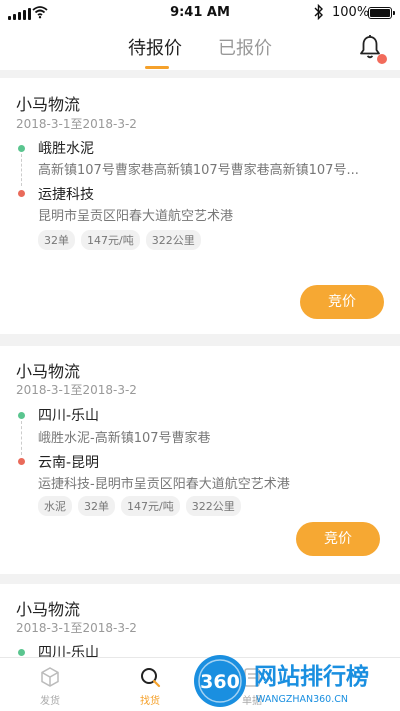  I want to click on tab-pending-quotes: 待报价, so click(155, 47).